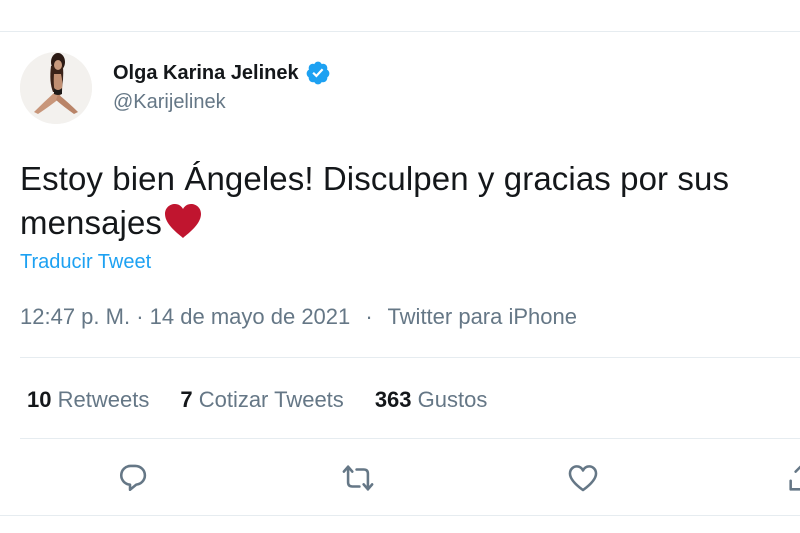 The image size is (800, 533). I want to click on share-icon, so click(792, 478).